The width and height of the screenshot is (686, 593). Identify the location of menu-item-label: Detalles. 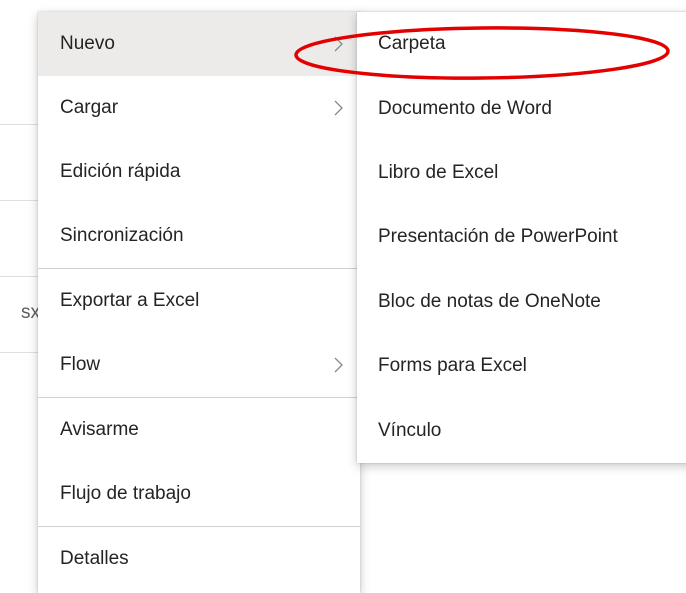
(94, 558).